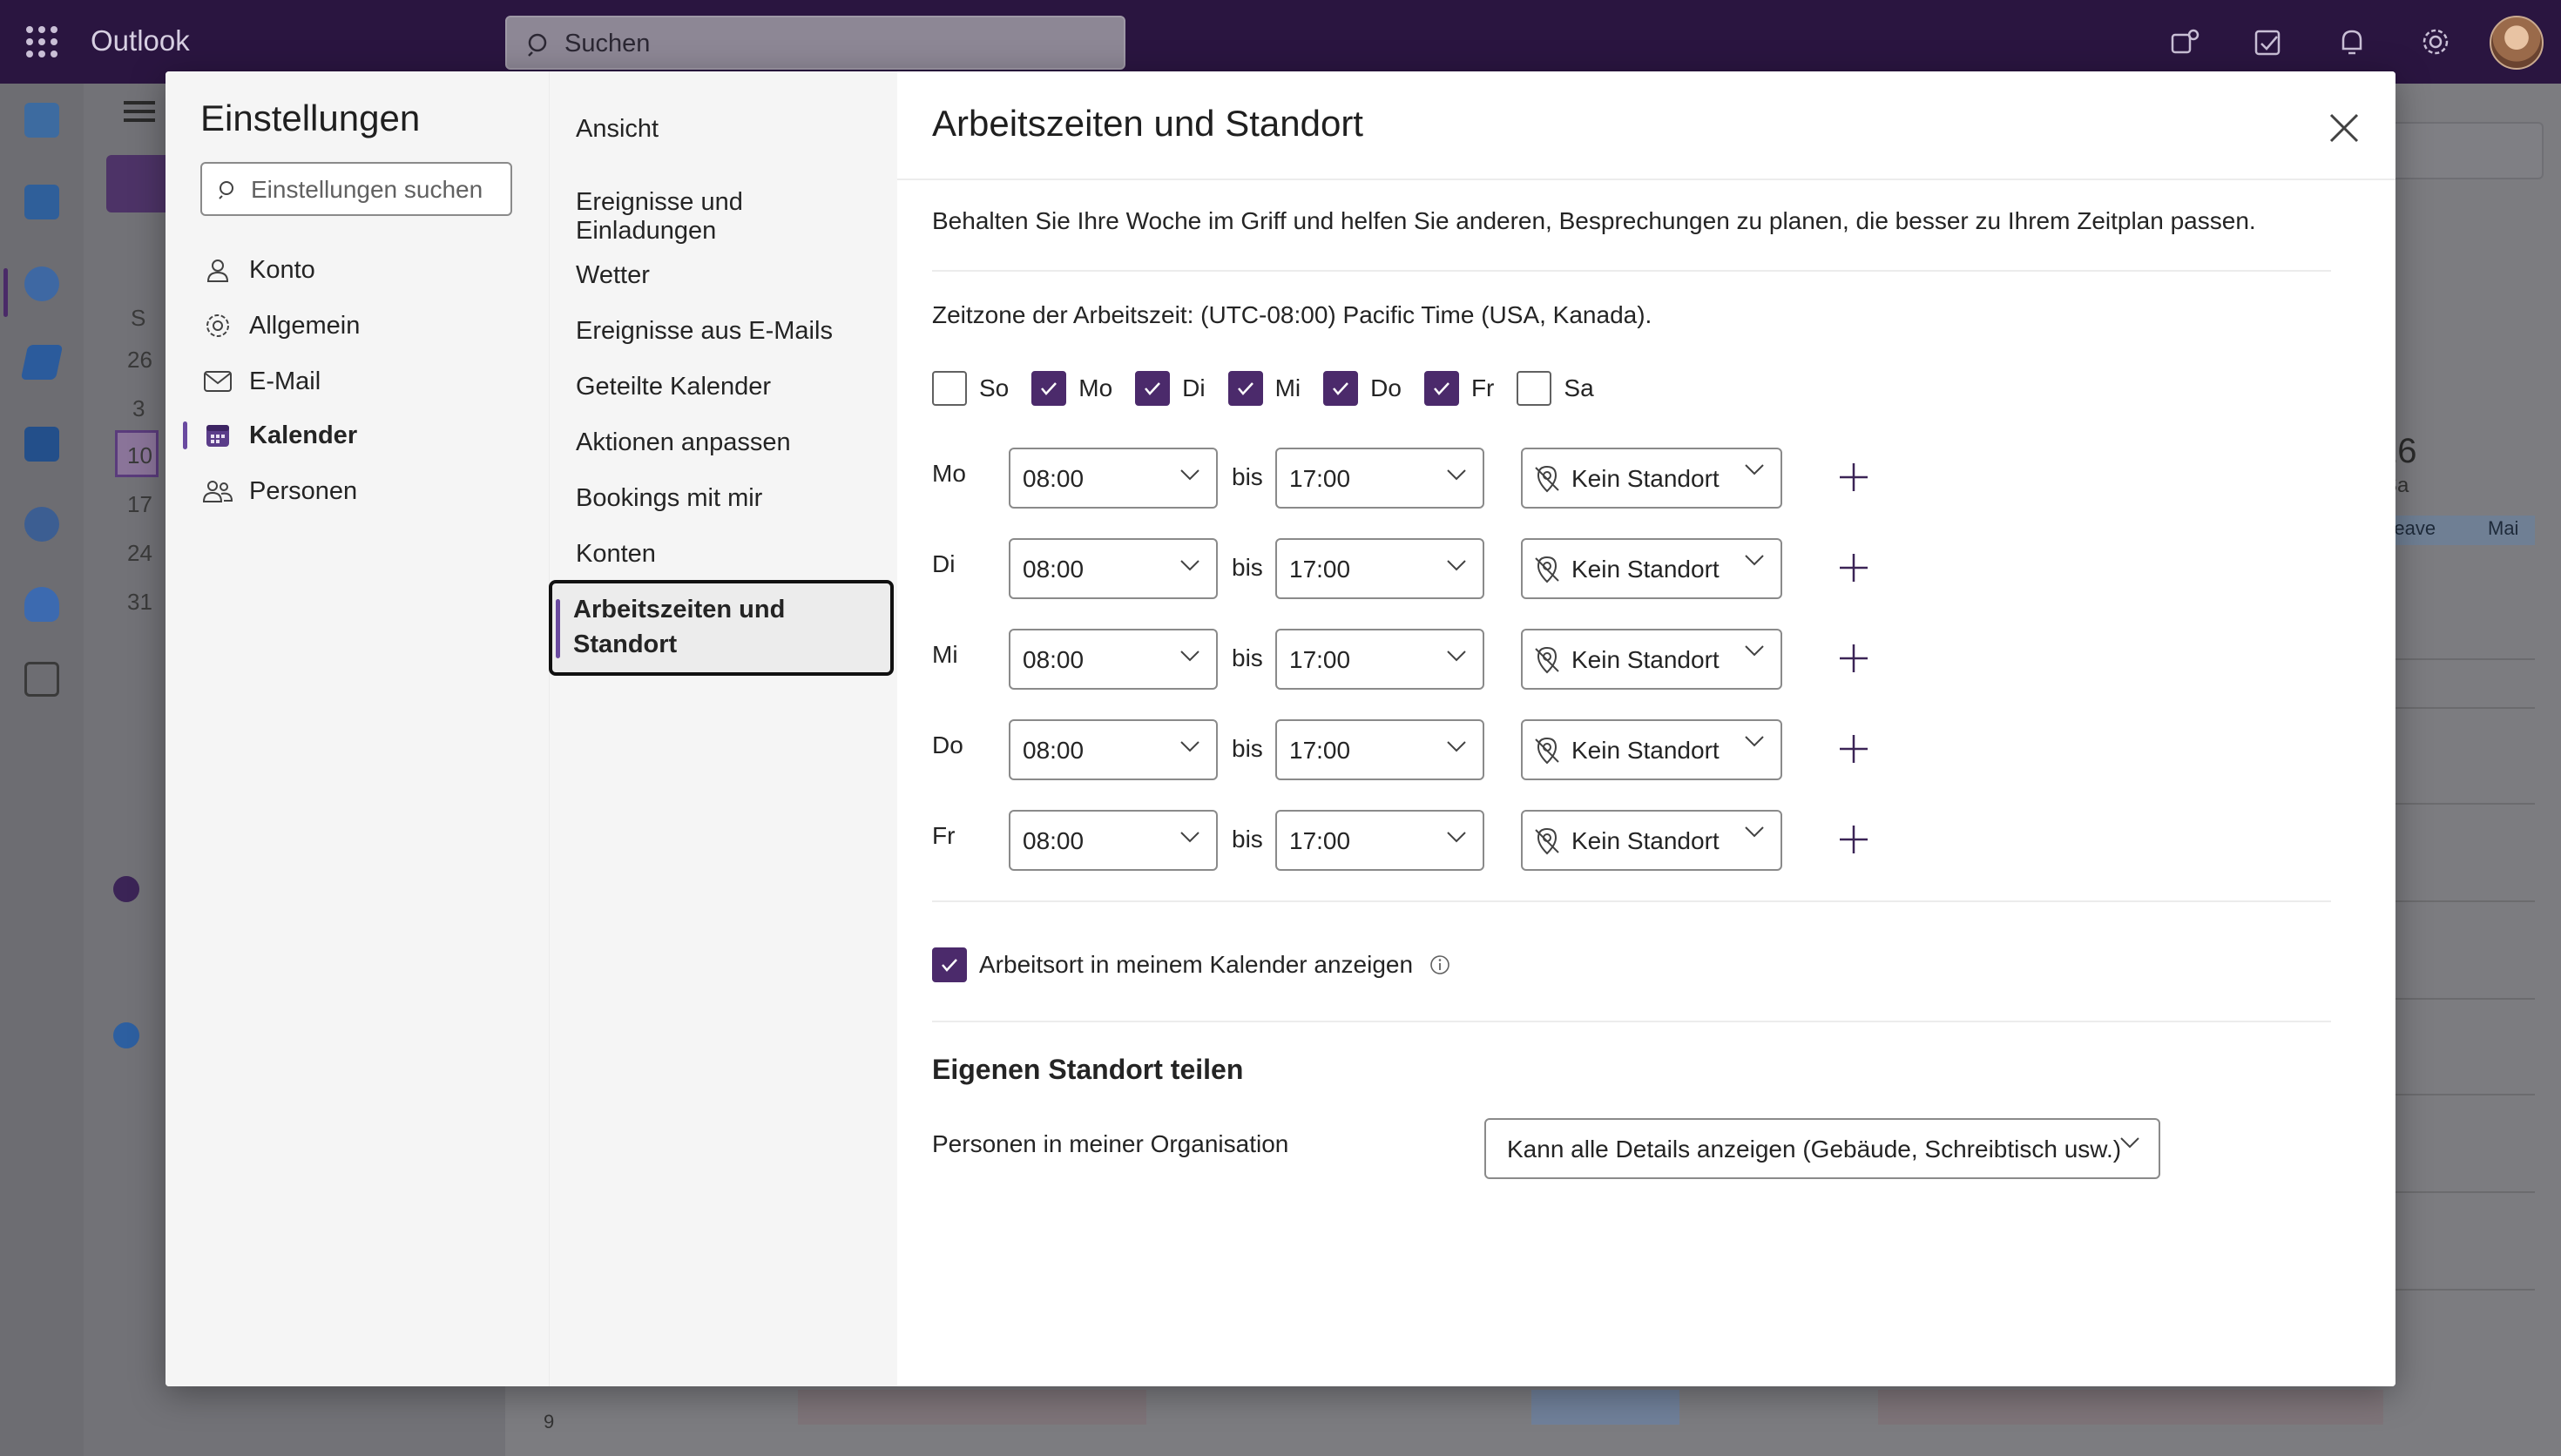 The width and height of the screenshot is (2561, 1456). What do you see at coordinates (728, 498) in the screenshot?
I see `subcategory-bookings-mit-mir: Bookings mit mir` at bounding box center [728, 498].